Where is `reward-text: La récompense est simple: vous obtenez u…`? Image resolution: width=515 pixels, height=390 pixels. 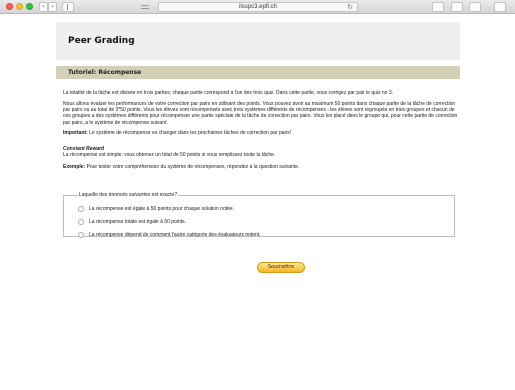
reward-text: La récompense est simple: vous obtenez u… is located at coordinates (169, 155).